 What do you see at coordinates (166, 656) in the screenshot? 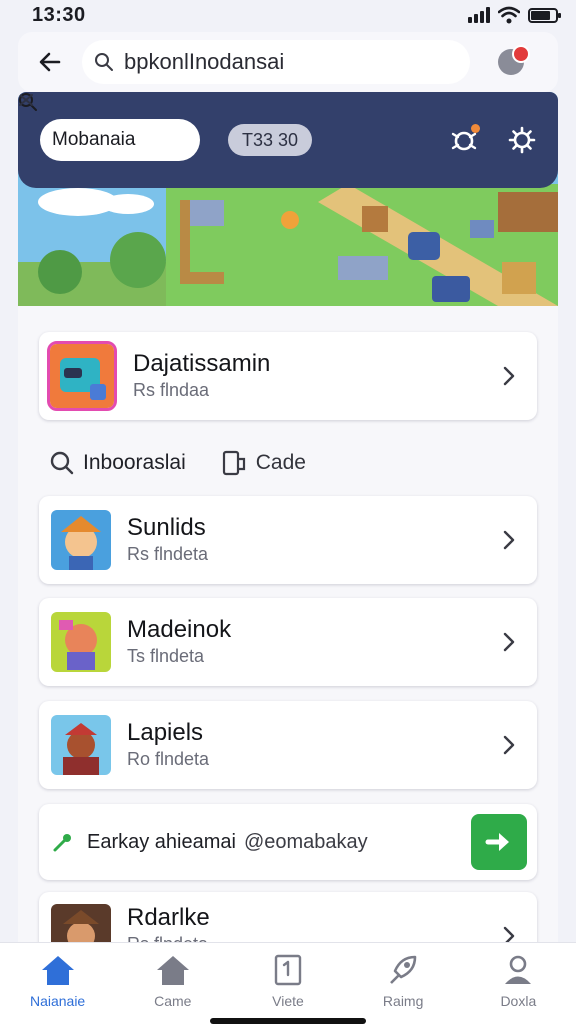
I see `app-subtitle: Ts flndeta` at bounding box center [166, 656].